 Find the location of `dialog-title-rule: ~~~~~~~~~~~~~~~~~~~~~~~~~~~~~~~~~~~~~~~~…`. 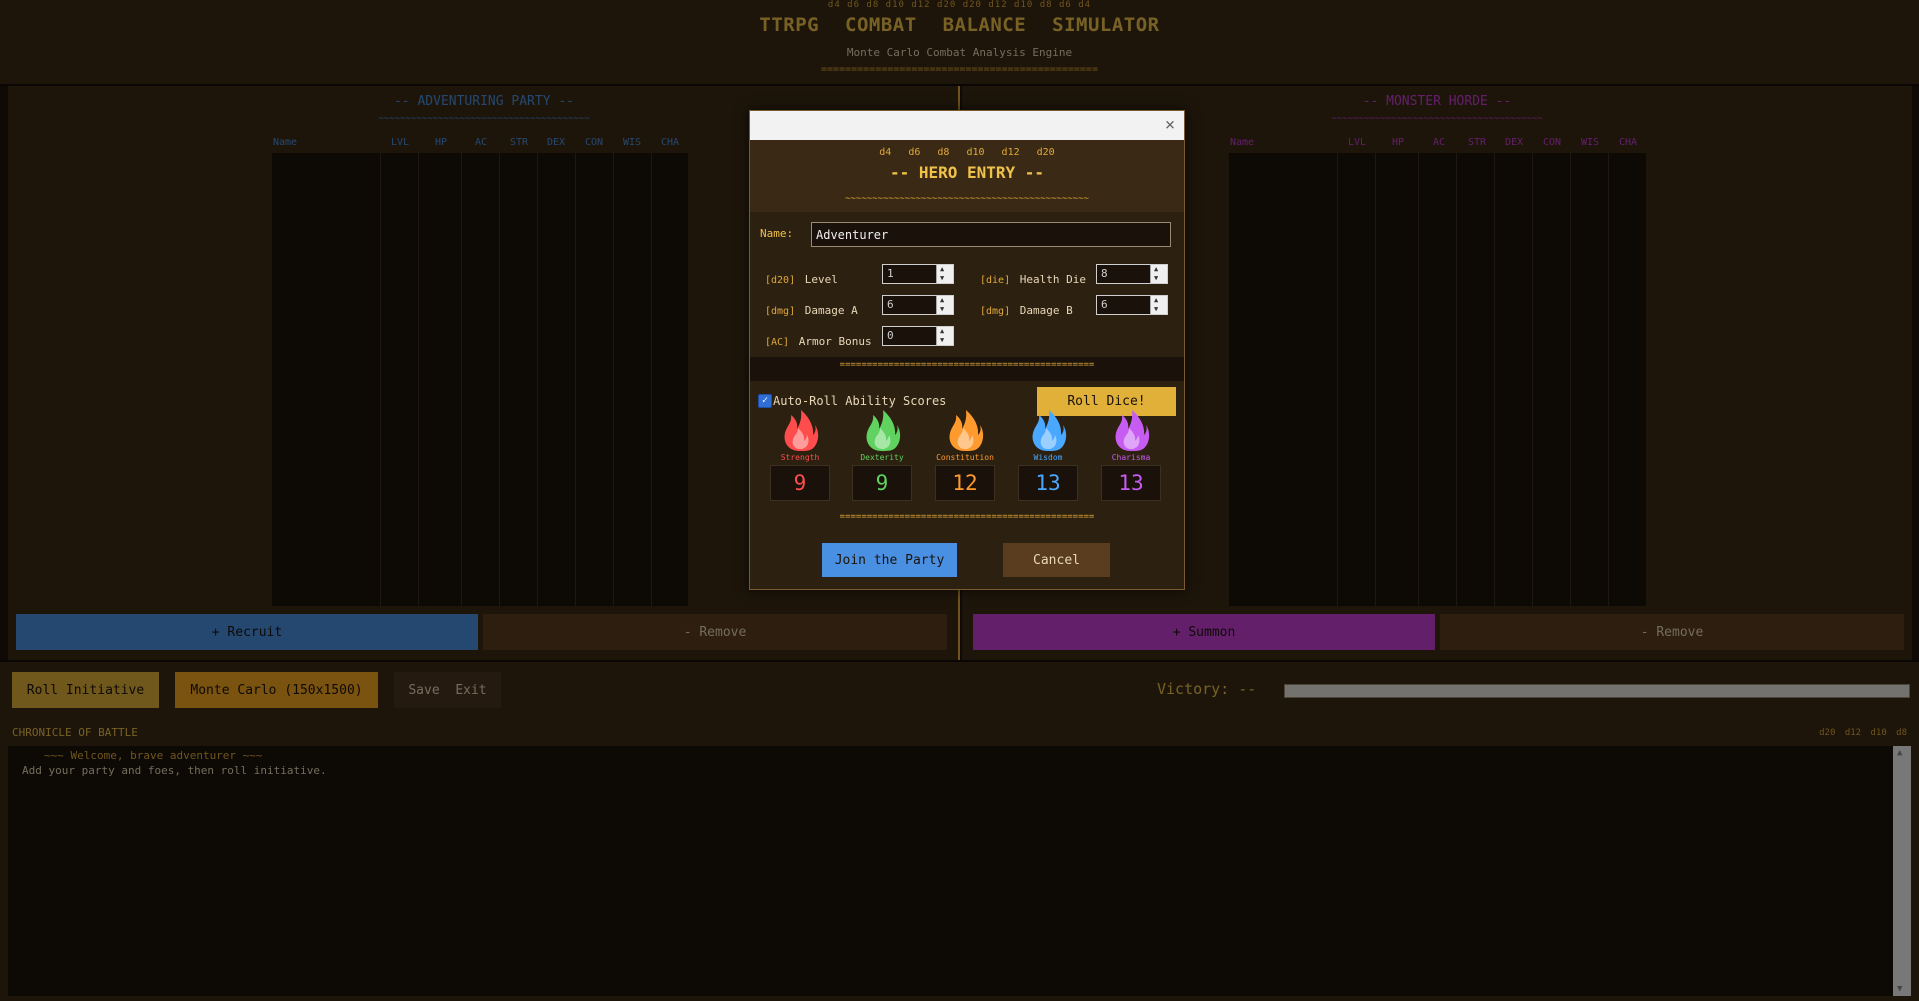

dialog-title-rule: ~~~~~~~~~~~~~~~~~~~~~~~~~~~~~~~~~~~~~~~~… is located at coordinates (967, 199).